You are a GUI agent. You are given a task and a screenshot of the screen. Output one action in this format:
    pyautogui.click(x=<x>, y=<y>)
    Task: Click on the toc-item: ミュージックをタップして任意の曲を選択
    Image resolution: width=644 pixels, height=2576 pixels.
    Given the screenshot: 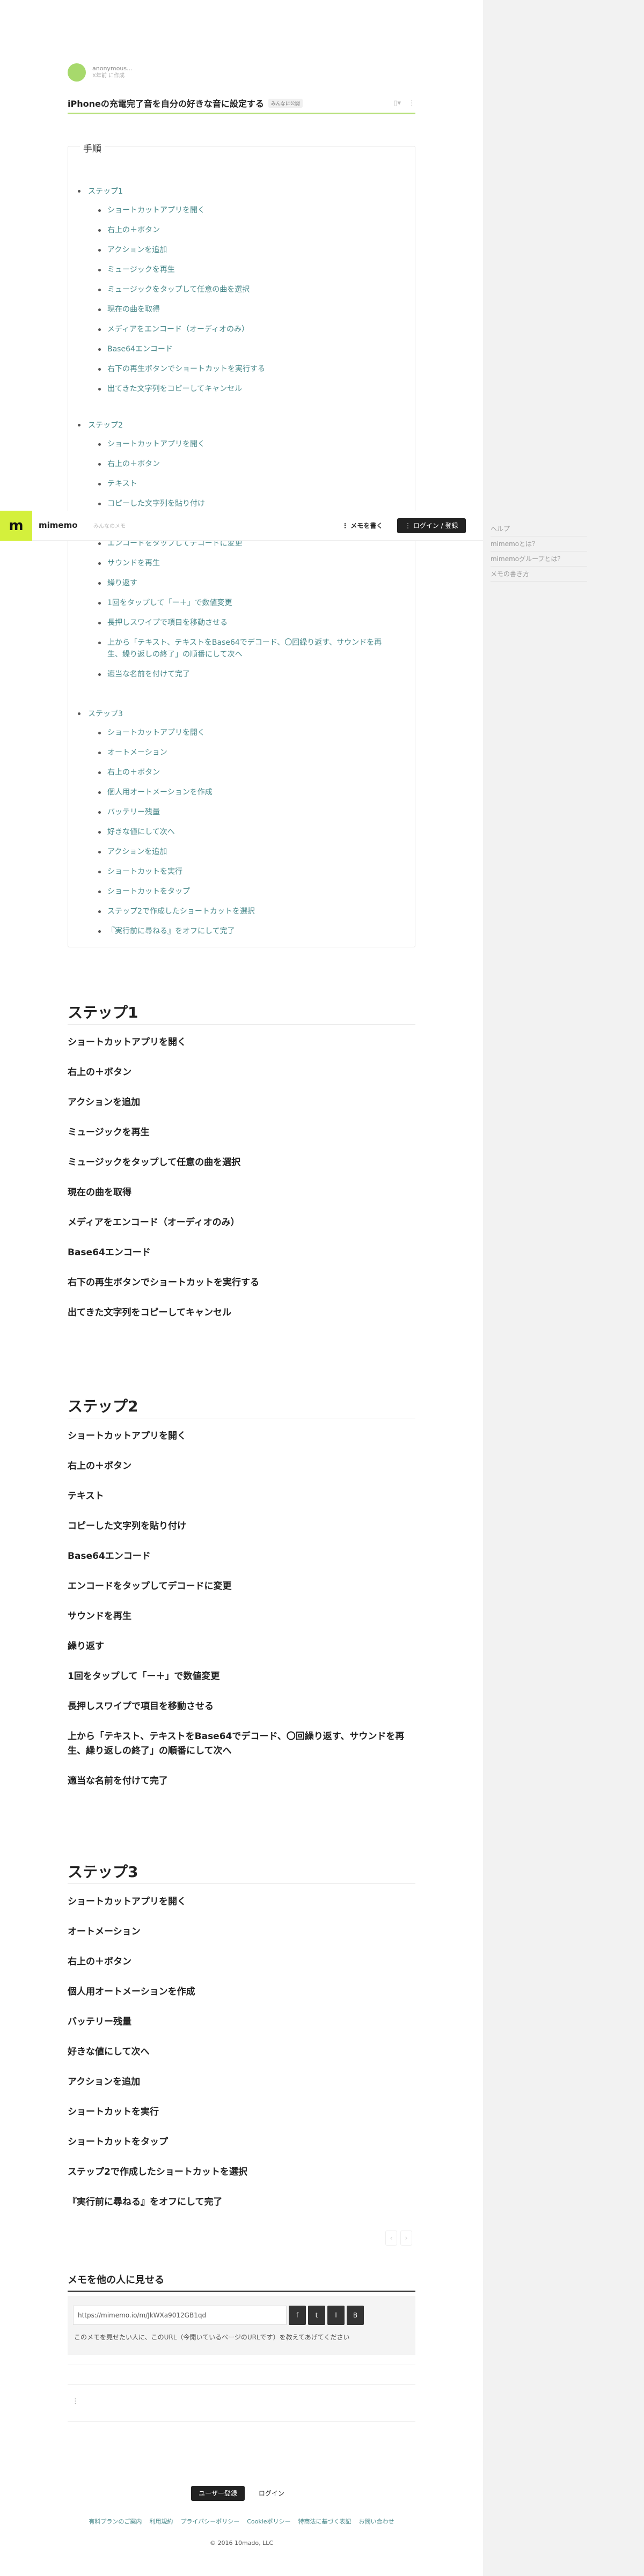 What is the action you would take?
    pyautogui.click(x=243, y=290)
    